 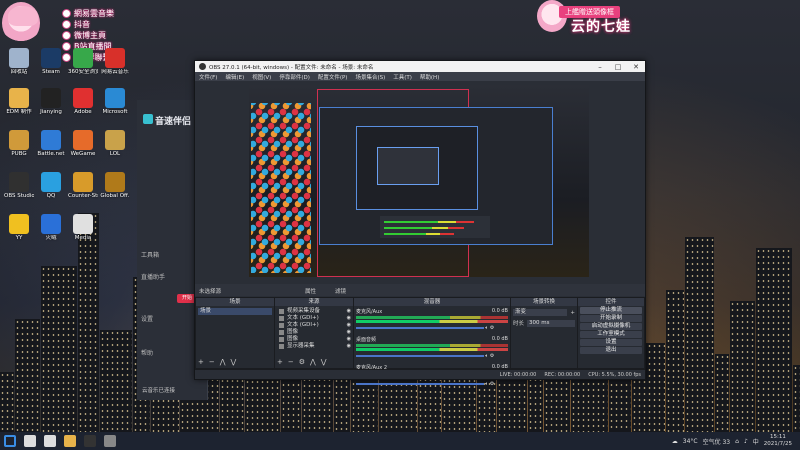 I want to click on control-button: 停止推流, so click(x=611, y=310).